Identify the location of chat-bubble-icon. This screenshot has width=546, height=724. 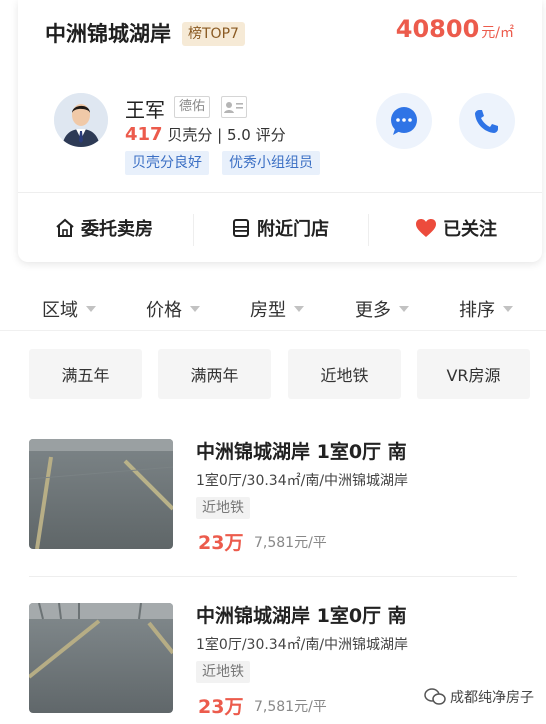
(404, 121).